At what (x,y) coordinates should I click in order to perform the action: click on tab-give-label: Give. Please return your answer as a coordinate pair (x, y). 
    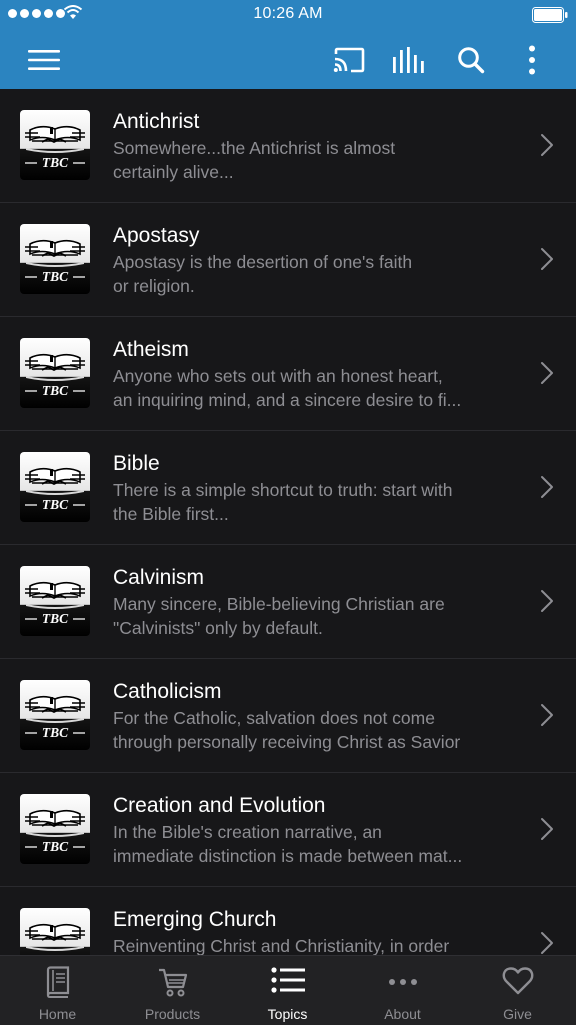
    Looking at the image, I should click on (517, 1014).